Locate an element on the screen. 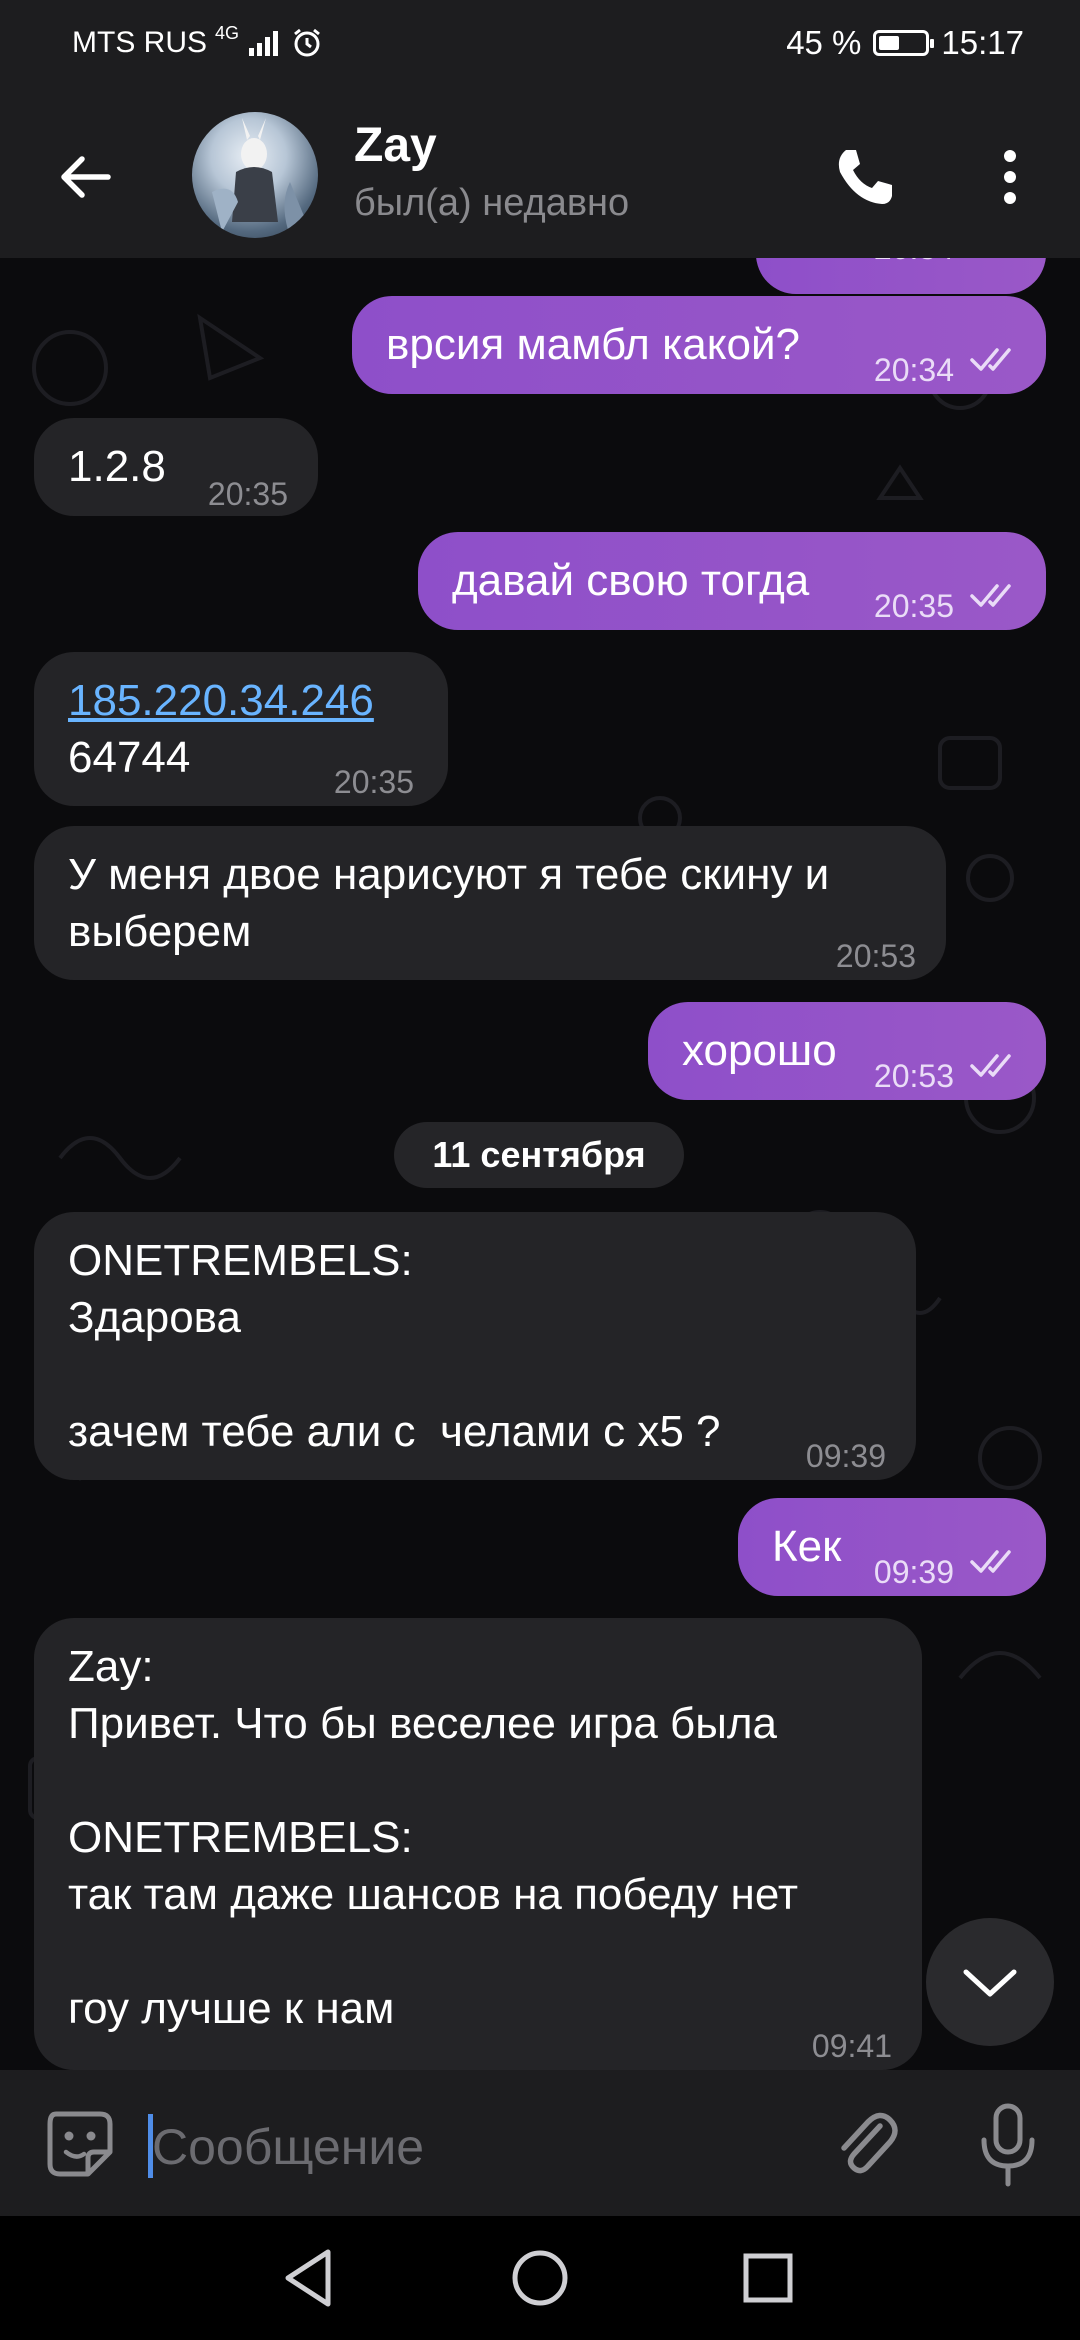  message-text: Кек is located at coordinates (807, 1546).